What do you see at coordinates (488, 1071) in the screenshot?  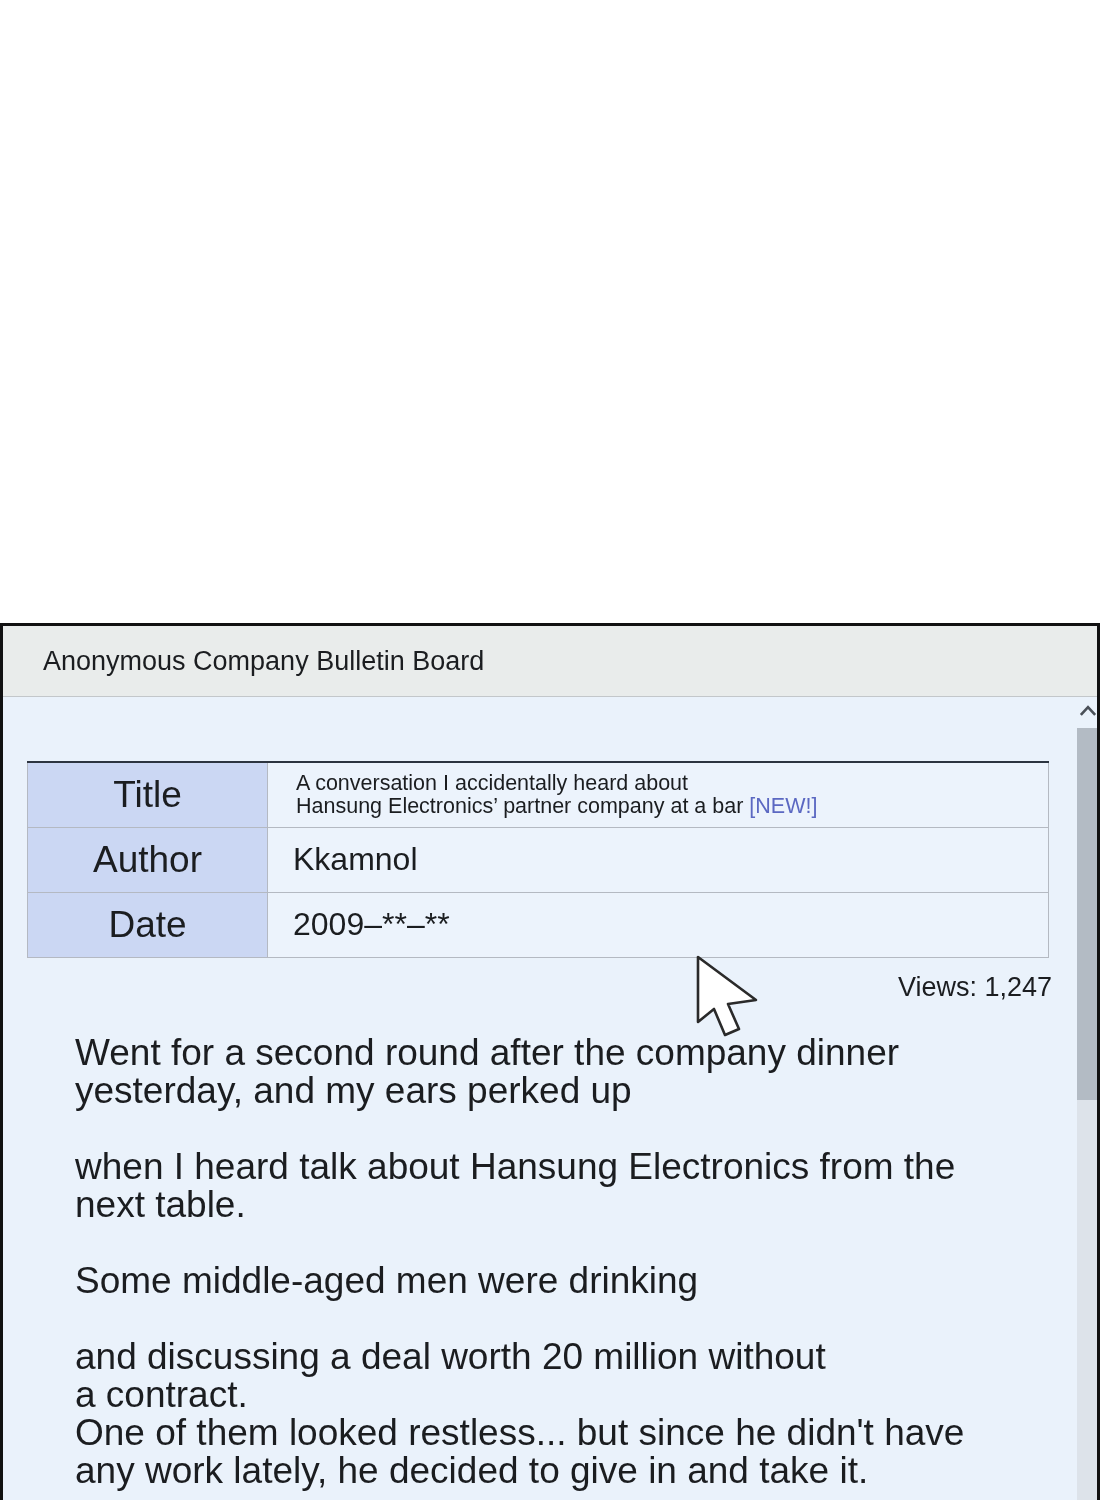 I see `post-paragraph: Went for a second round after the company dinner yesterday, and my ears perked up` at bounding box center [488, 1071].